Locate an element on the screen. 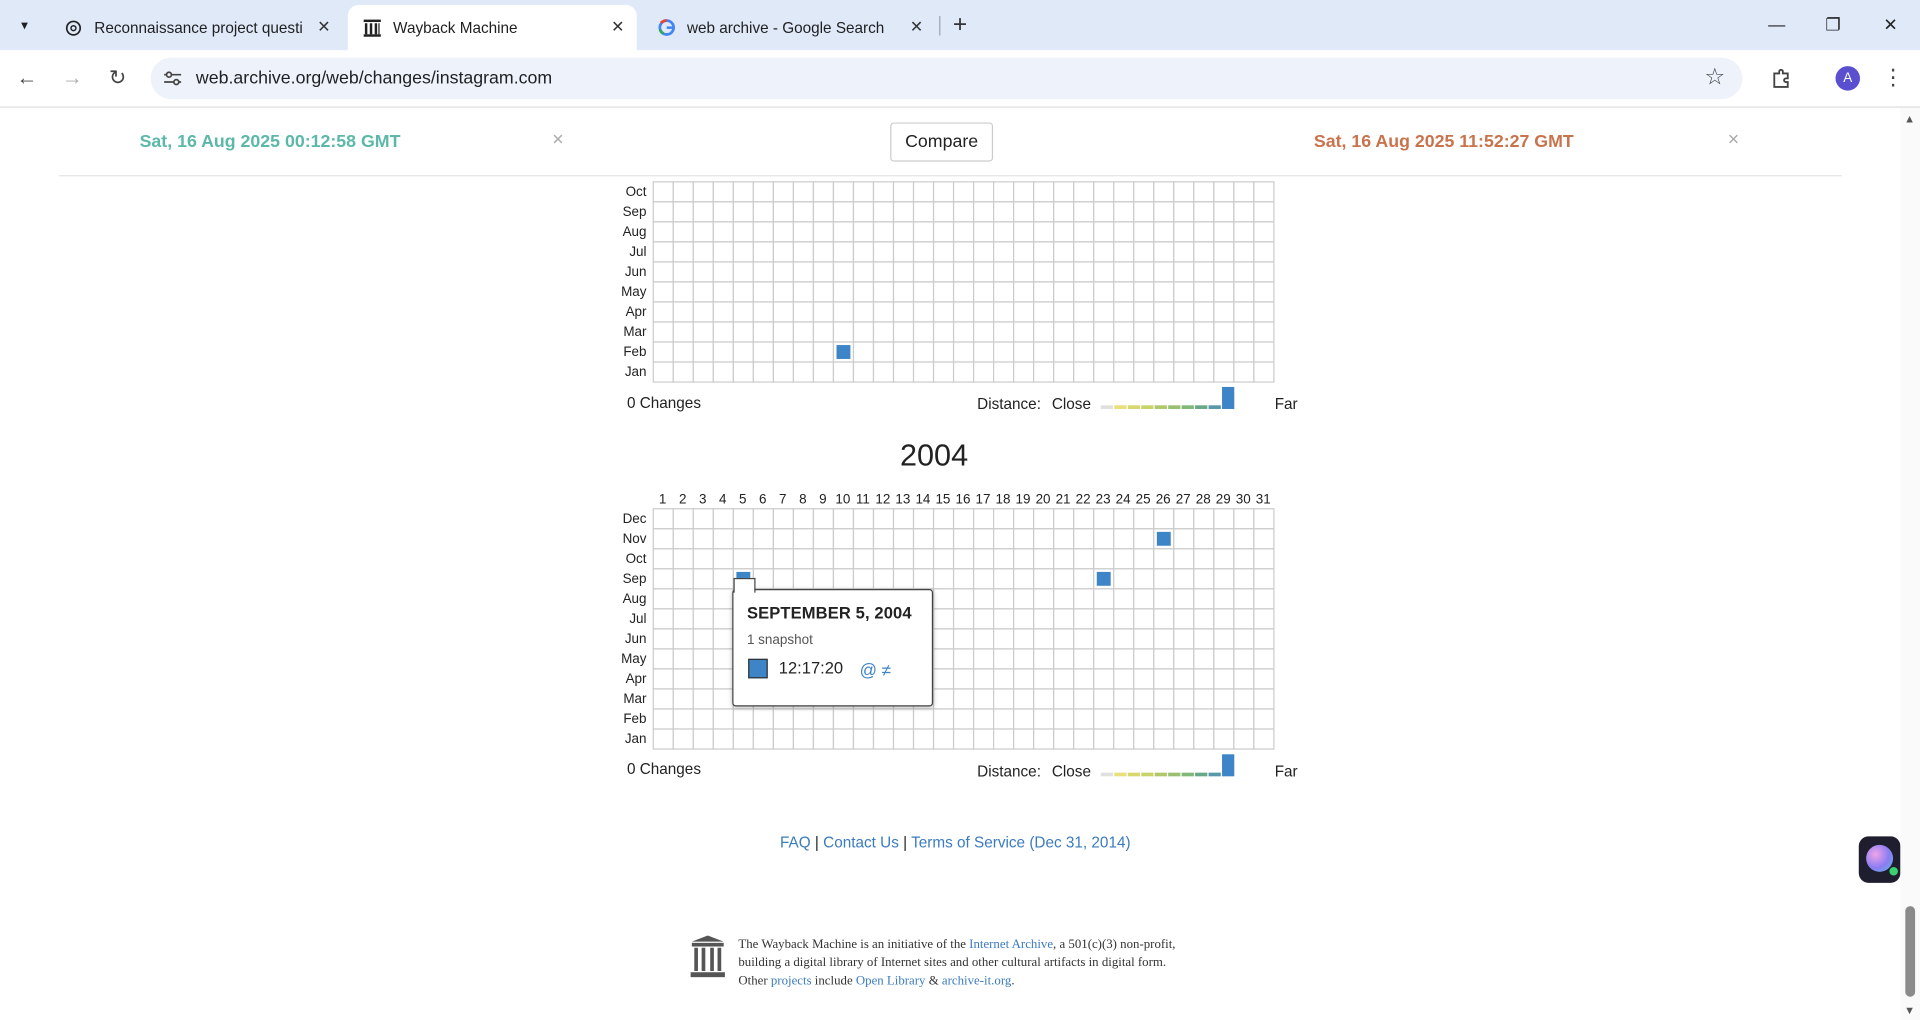 This screenshot has width=1920, height=1020. tab-close-icon: ✕ is located at coordinates (617, 27).